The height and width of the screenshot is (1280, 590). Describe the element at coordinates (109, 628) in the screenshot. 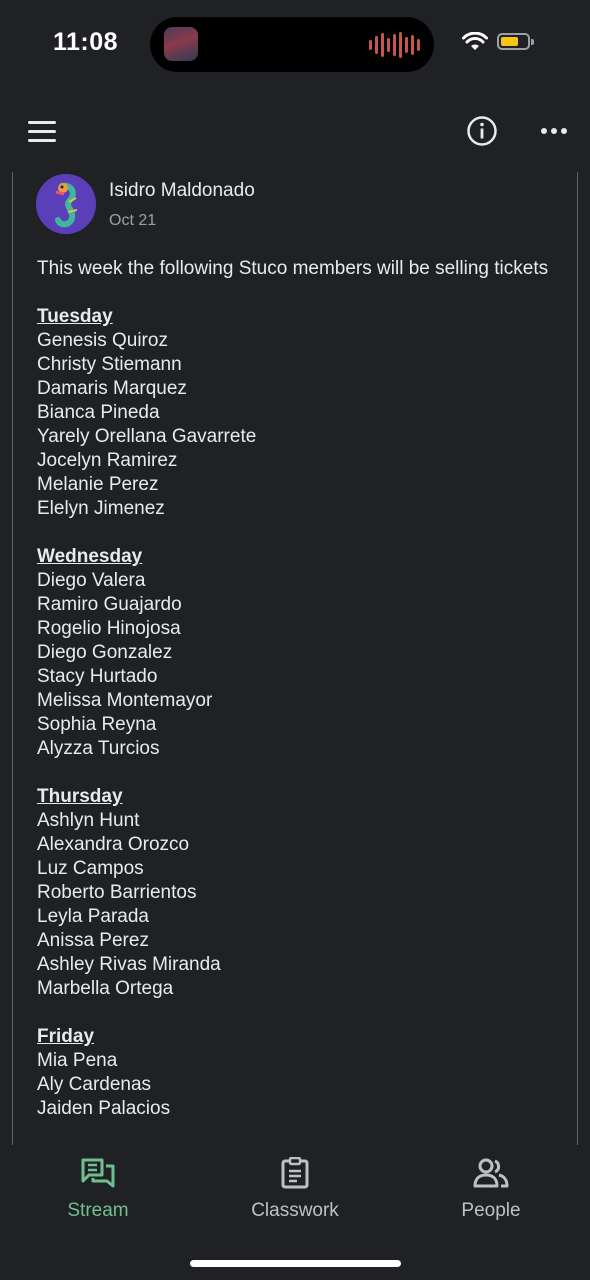

I see `member-name: Rogelio Hinojosa` at that location.